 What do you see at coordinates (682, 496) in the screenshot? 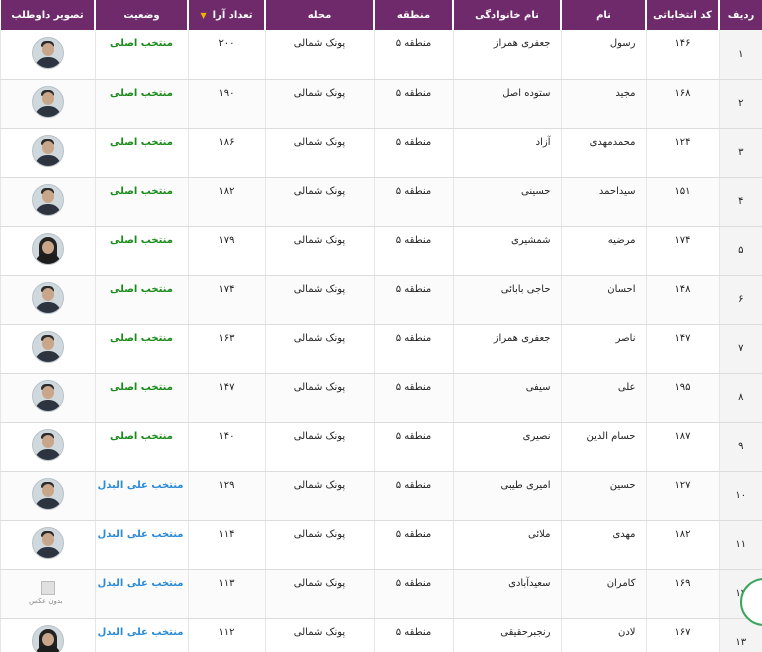
I see `election-code-cell: ۱۲۷` at bounding box center [682, 496].